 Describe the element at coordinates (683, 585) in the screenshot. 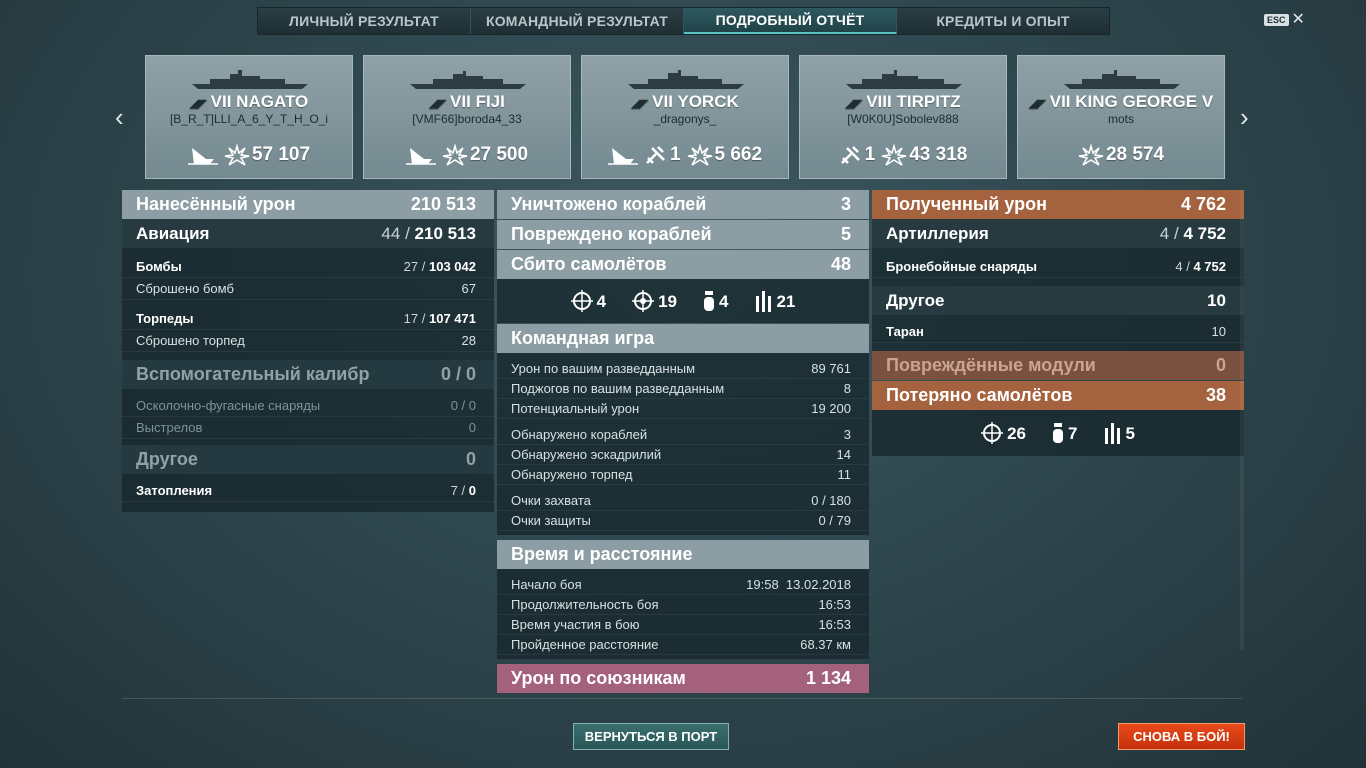

I see `time-row: Начало боя 19:58 13.02.2018` at that location.